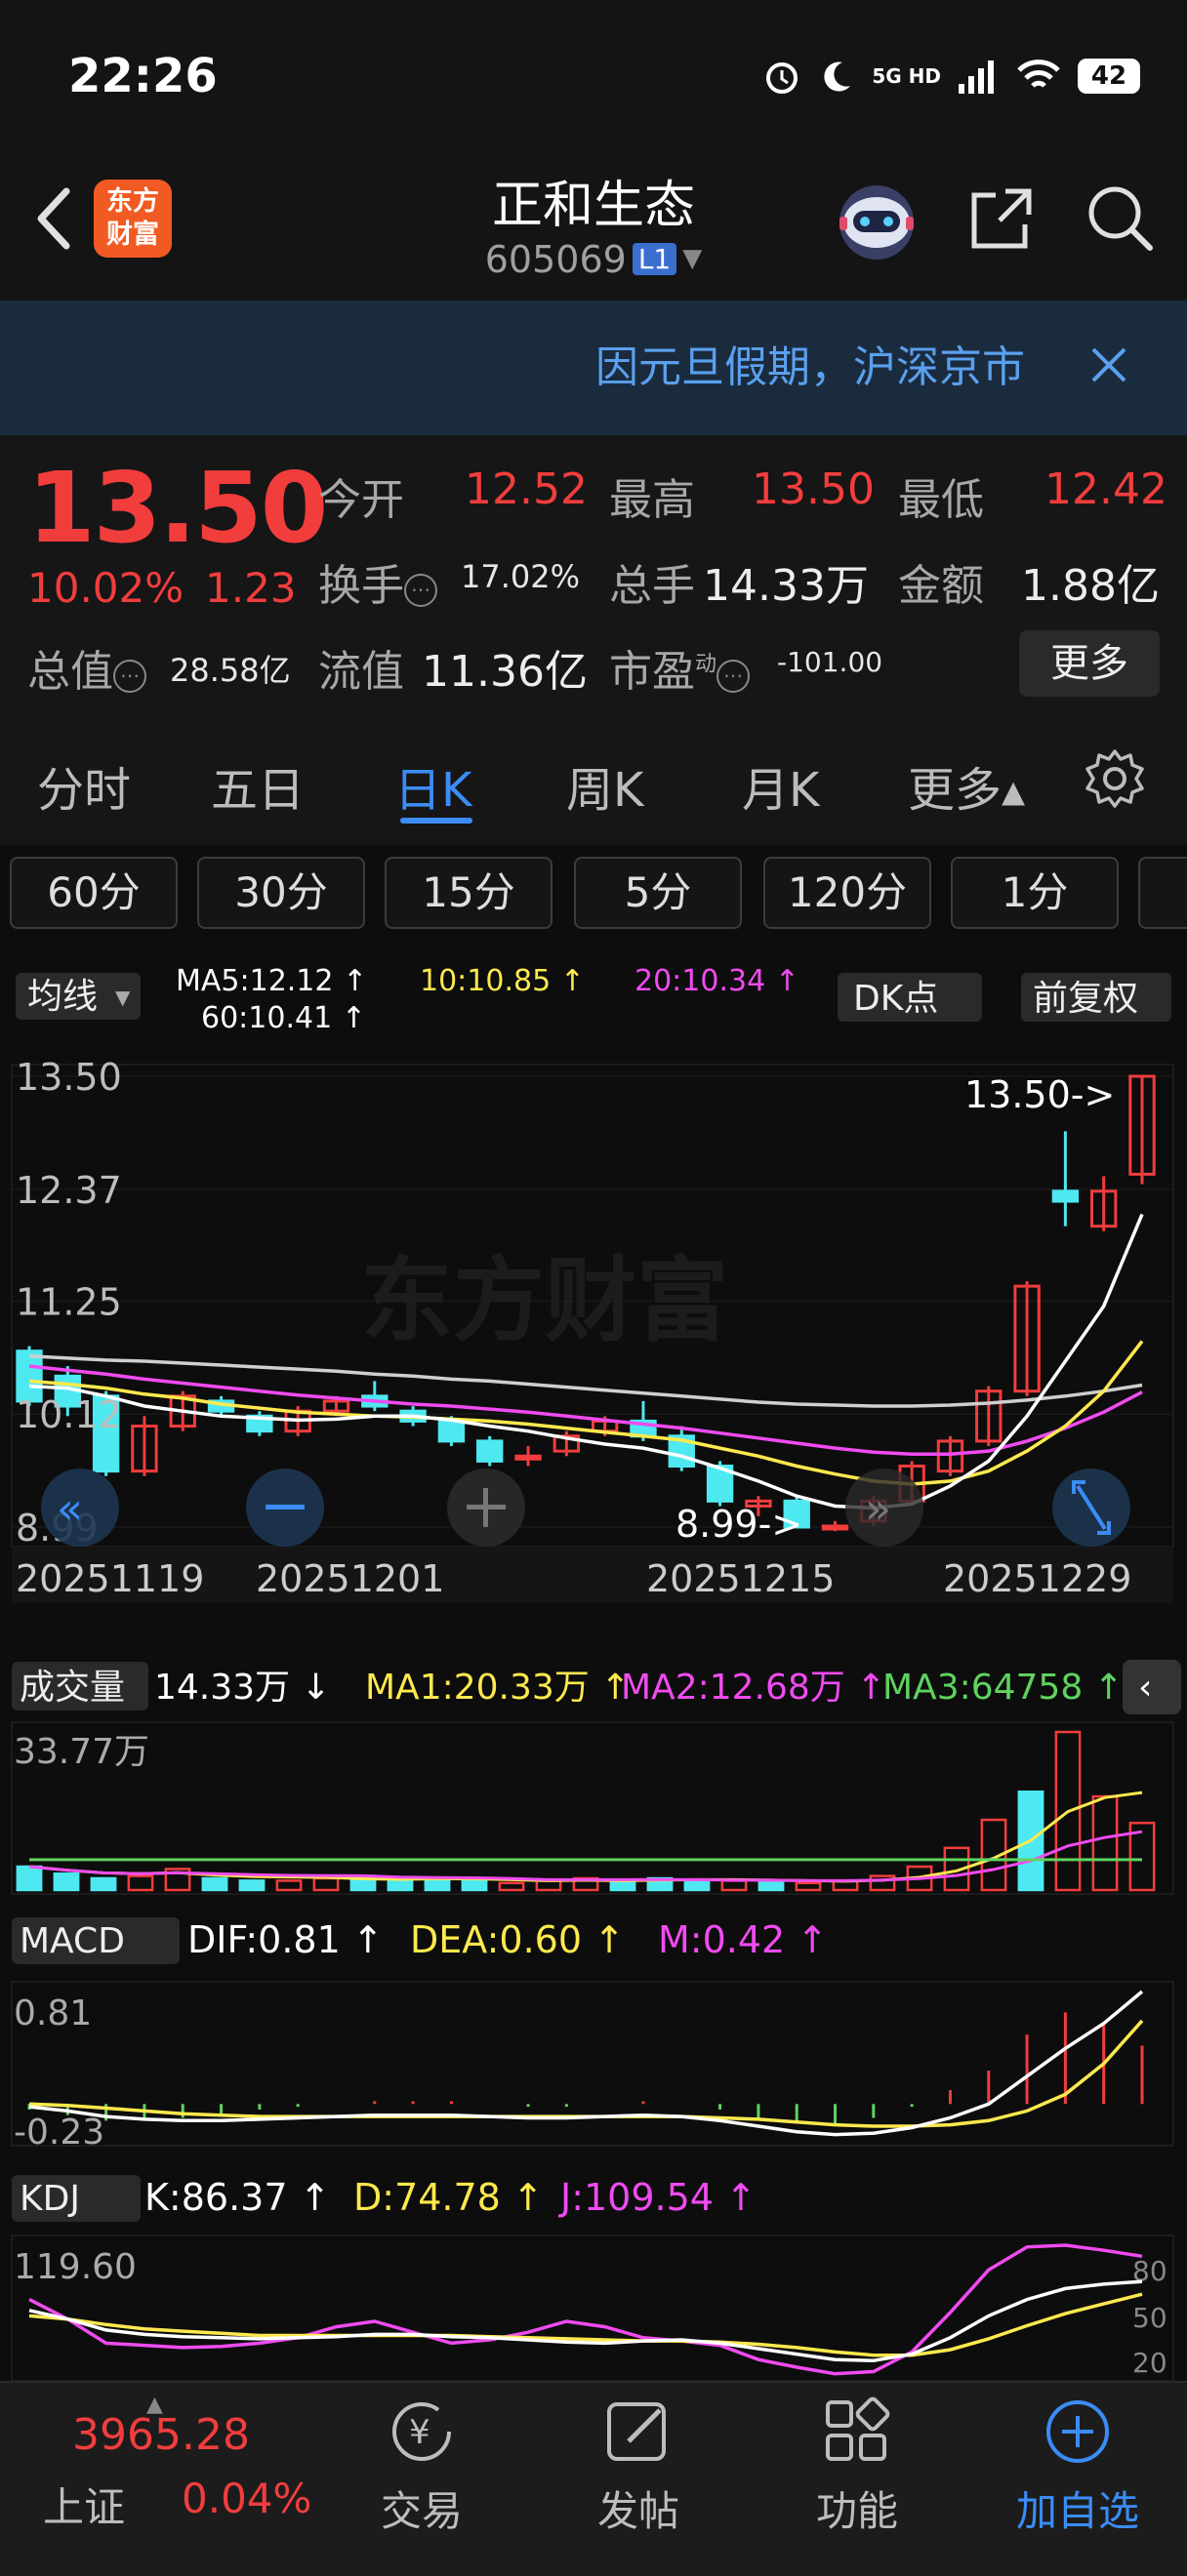 This screenshot has width=1187, height=2576. What do you see at coordinates (1145, 1688) in the screenshot?
I see `chevron-left-icon: ‹` at bounding box center [1145, 1688].